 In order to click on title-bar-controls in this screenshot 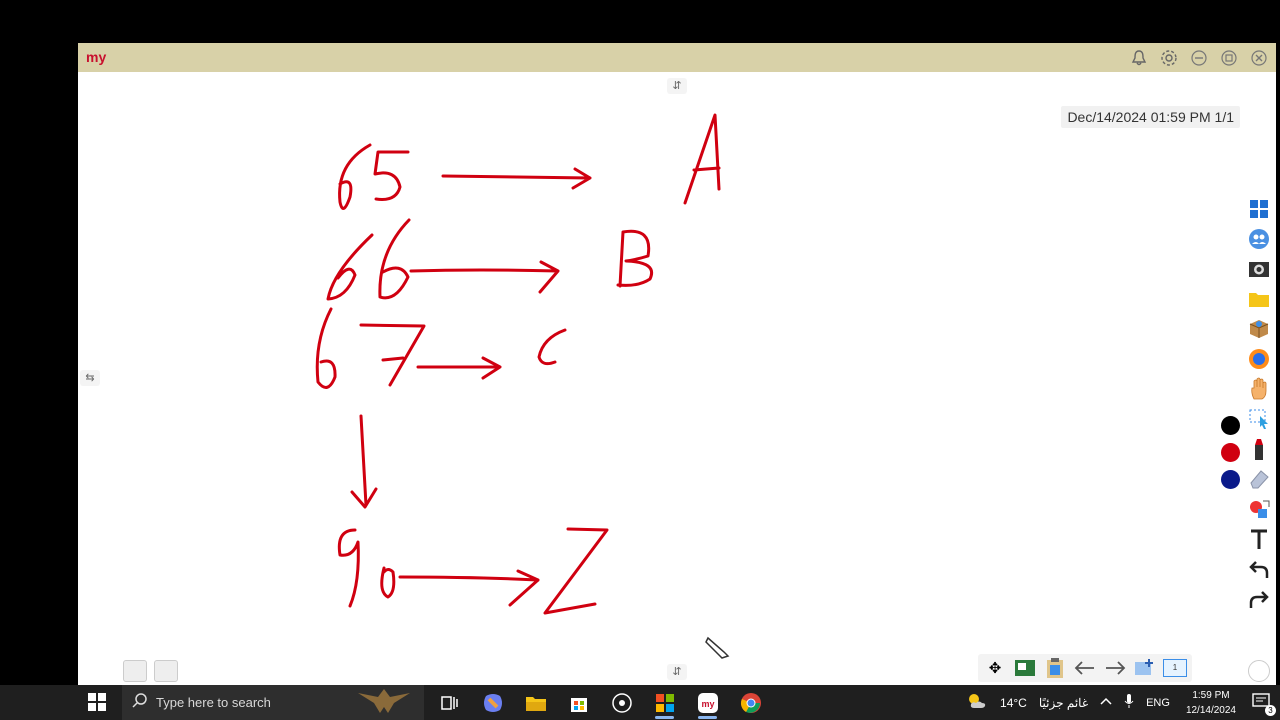, I will do `click(1199, 58)`.